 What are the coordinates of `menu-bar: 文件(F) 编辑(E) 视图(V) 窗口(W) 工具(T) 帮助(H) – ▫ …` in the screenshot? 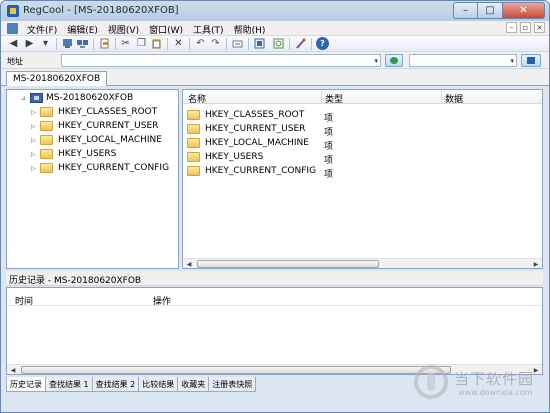 It's located at (275, 28).